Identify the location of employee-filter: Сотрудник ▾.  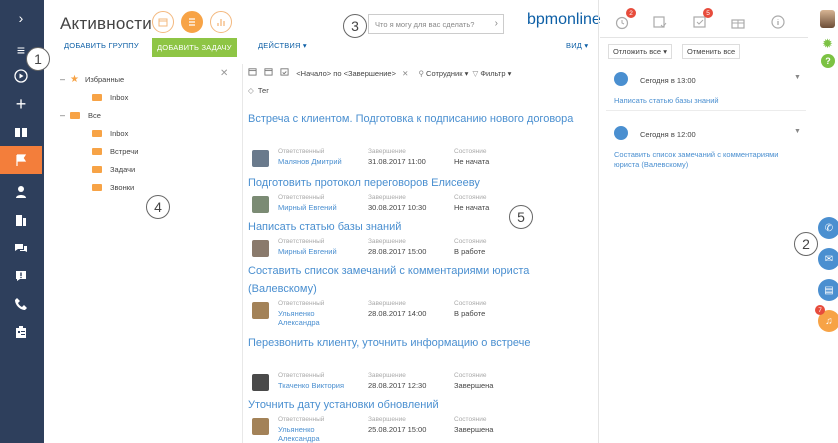
(447, 73).